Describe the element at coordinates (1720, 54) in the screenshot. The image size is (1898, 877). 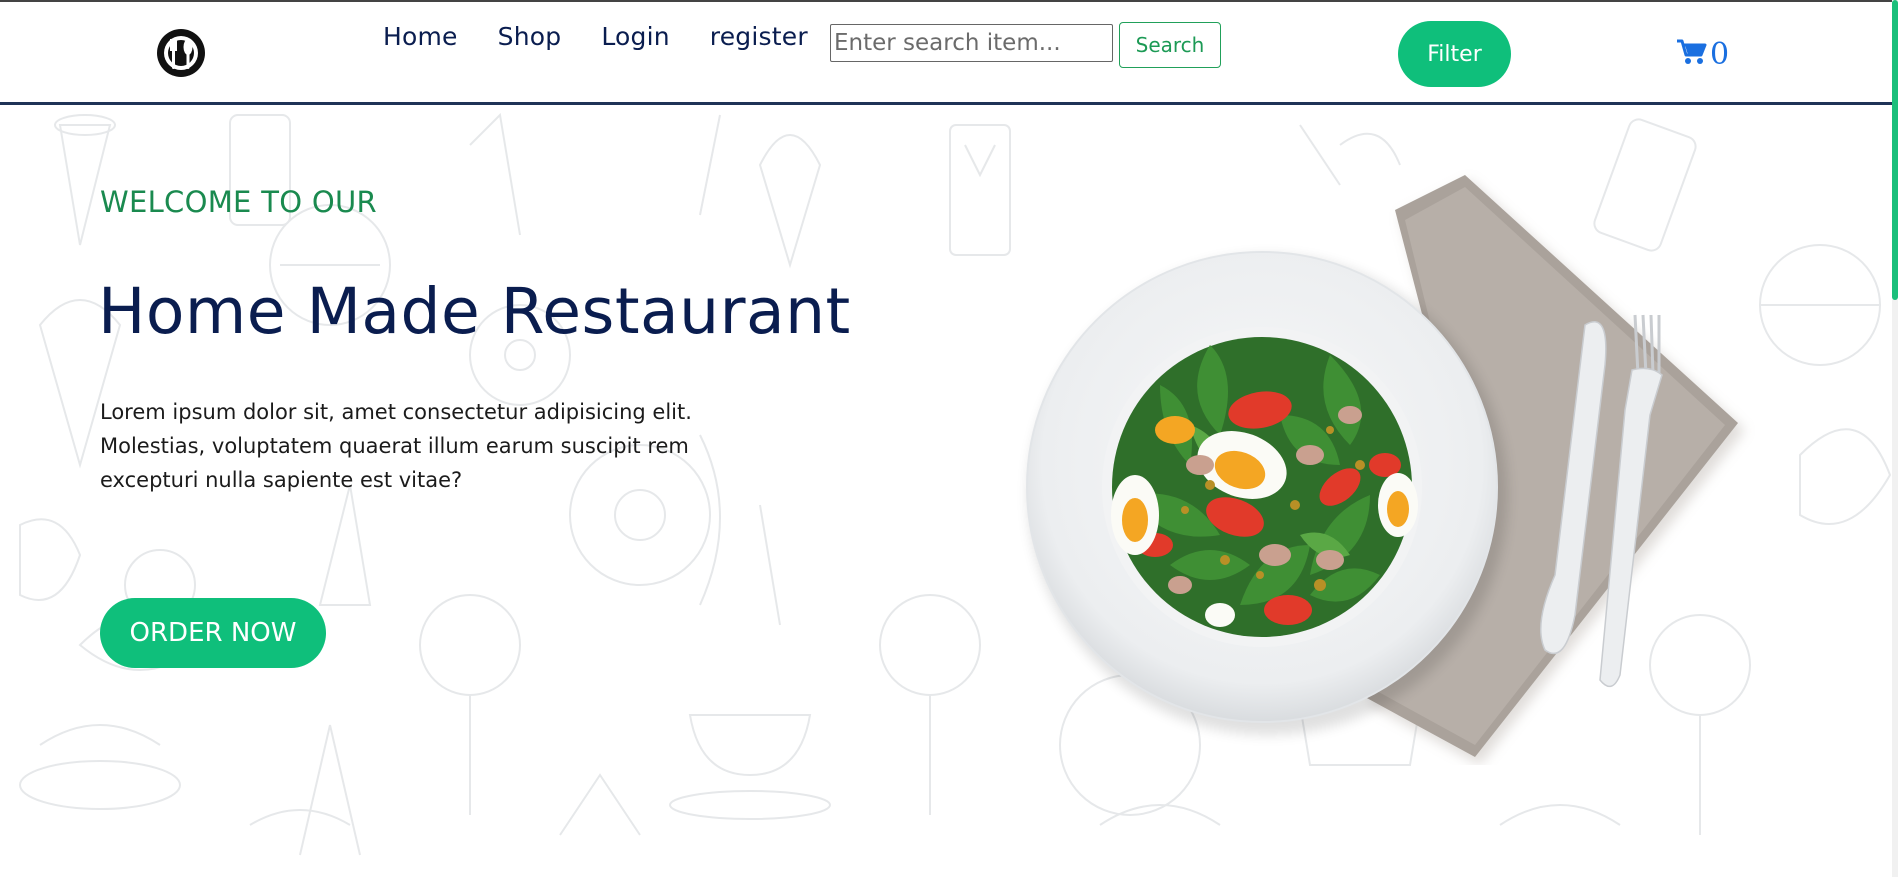
I see `cart-count: 0` at that location.